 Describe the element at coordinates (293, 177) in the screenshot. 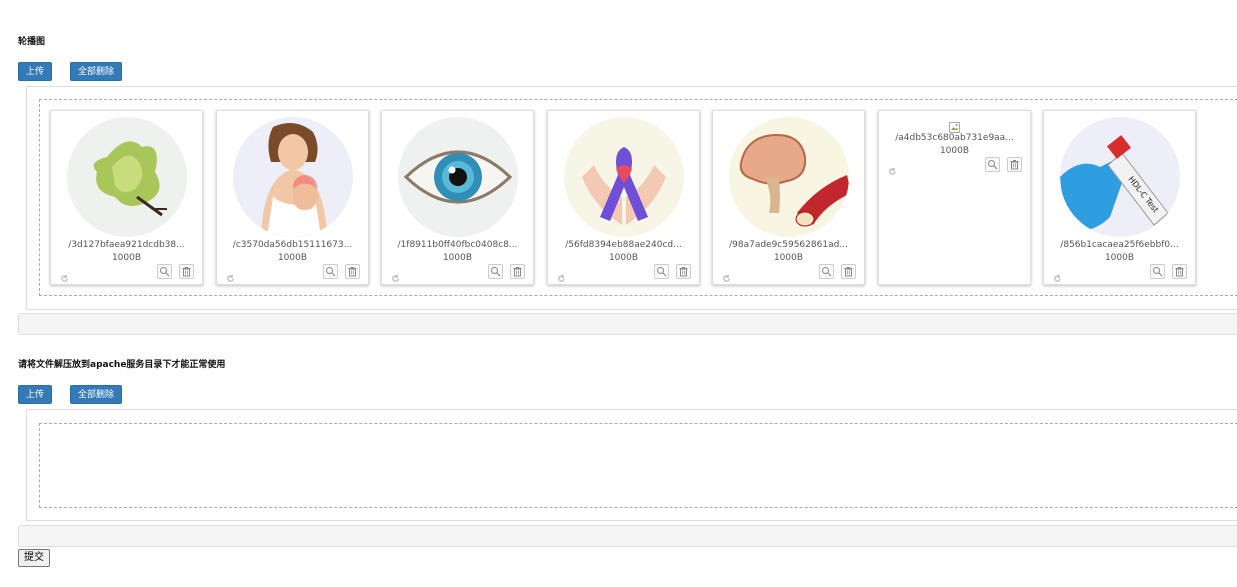

I see `woman-chest-pain-image` at that location.